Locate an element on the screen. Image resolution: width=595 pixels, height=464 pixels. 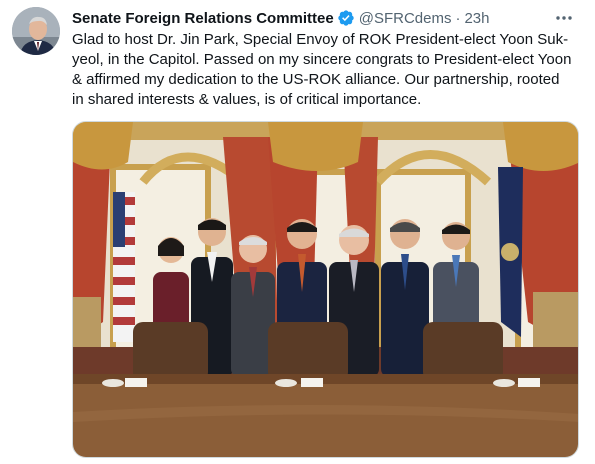
author-handle: @SFRCdems is located at coordinates (405, 18).